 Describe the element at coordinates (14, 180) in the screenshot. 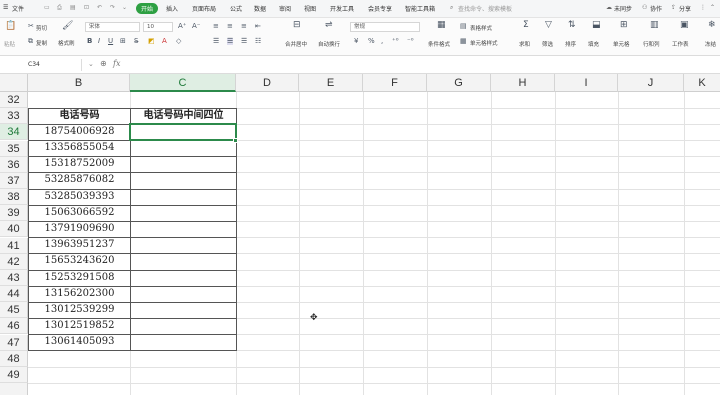

I see `row-header-37: 37` at that location.